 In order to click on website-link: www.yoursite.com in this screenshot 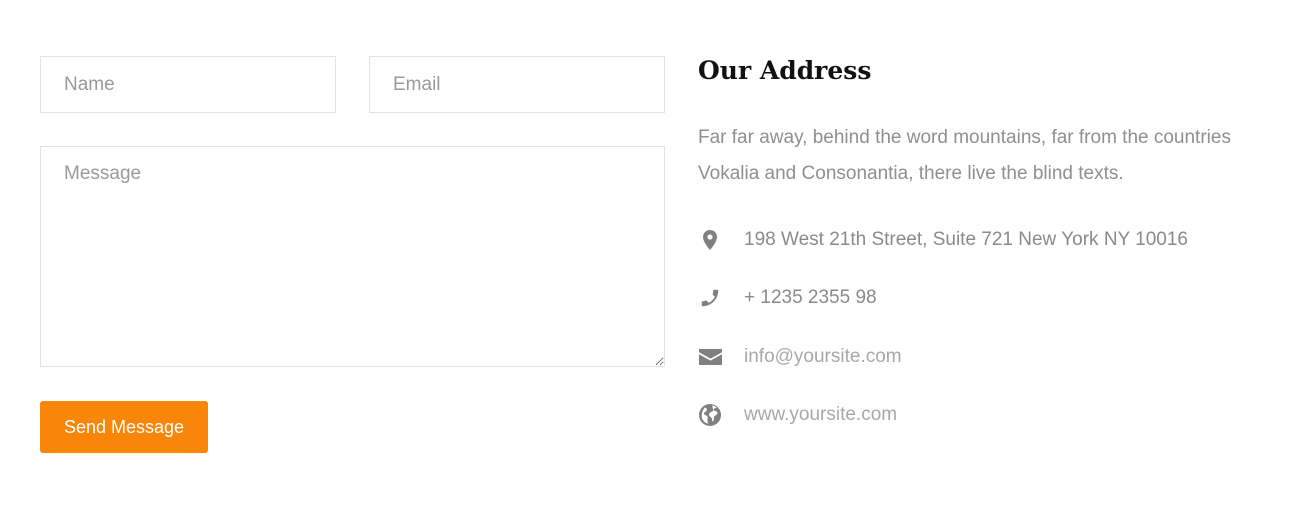, I will do `click(820, 415)`.